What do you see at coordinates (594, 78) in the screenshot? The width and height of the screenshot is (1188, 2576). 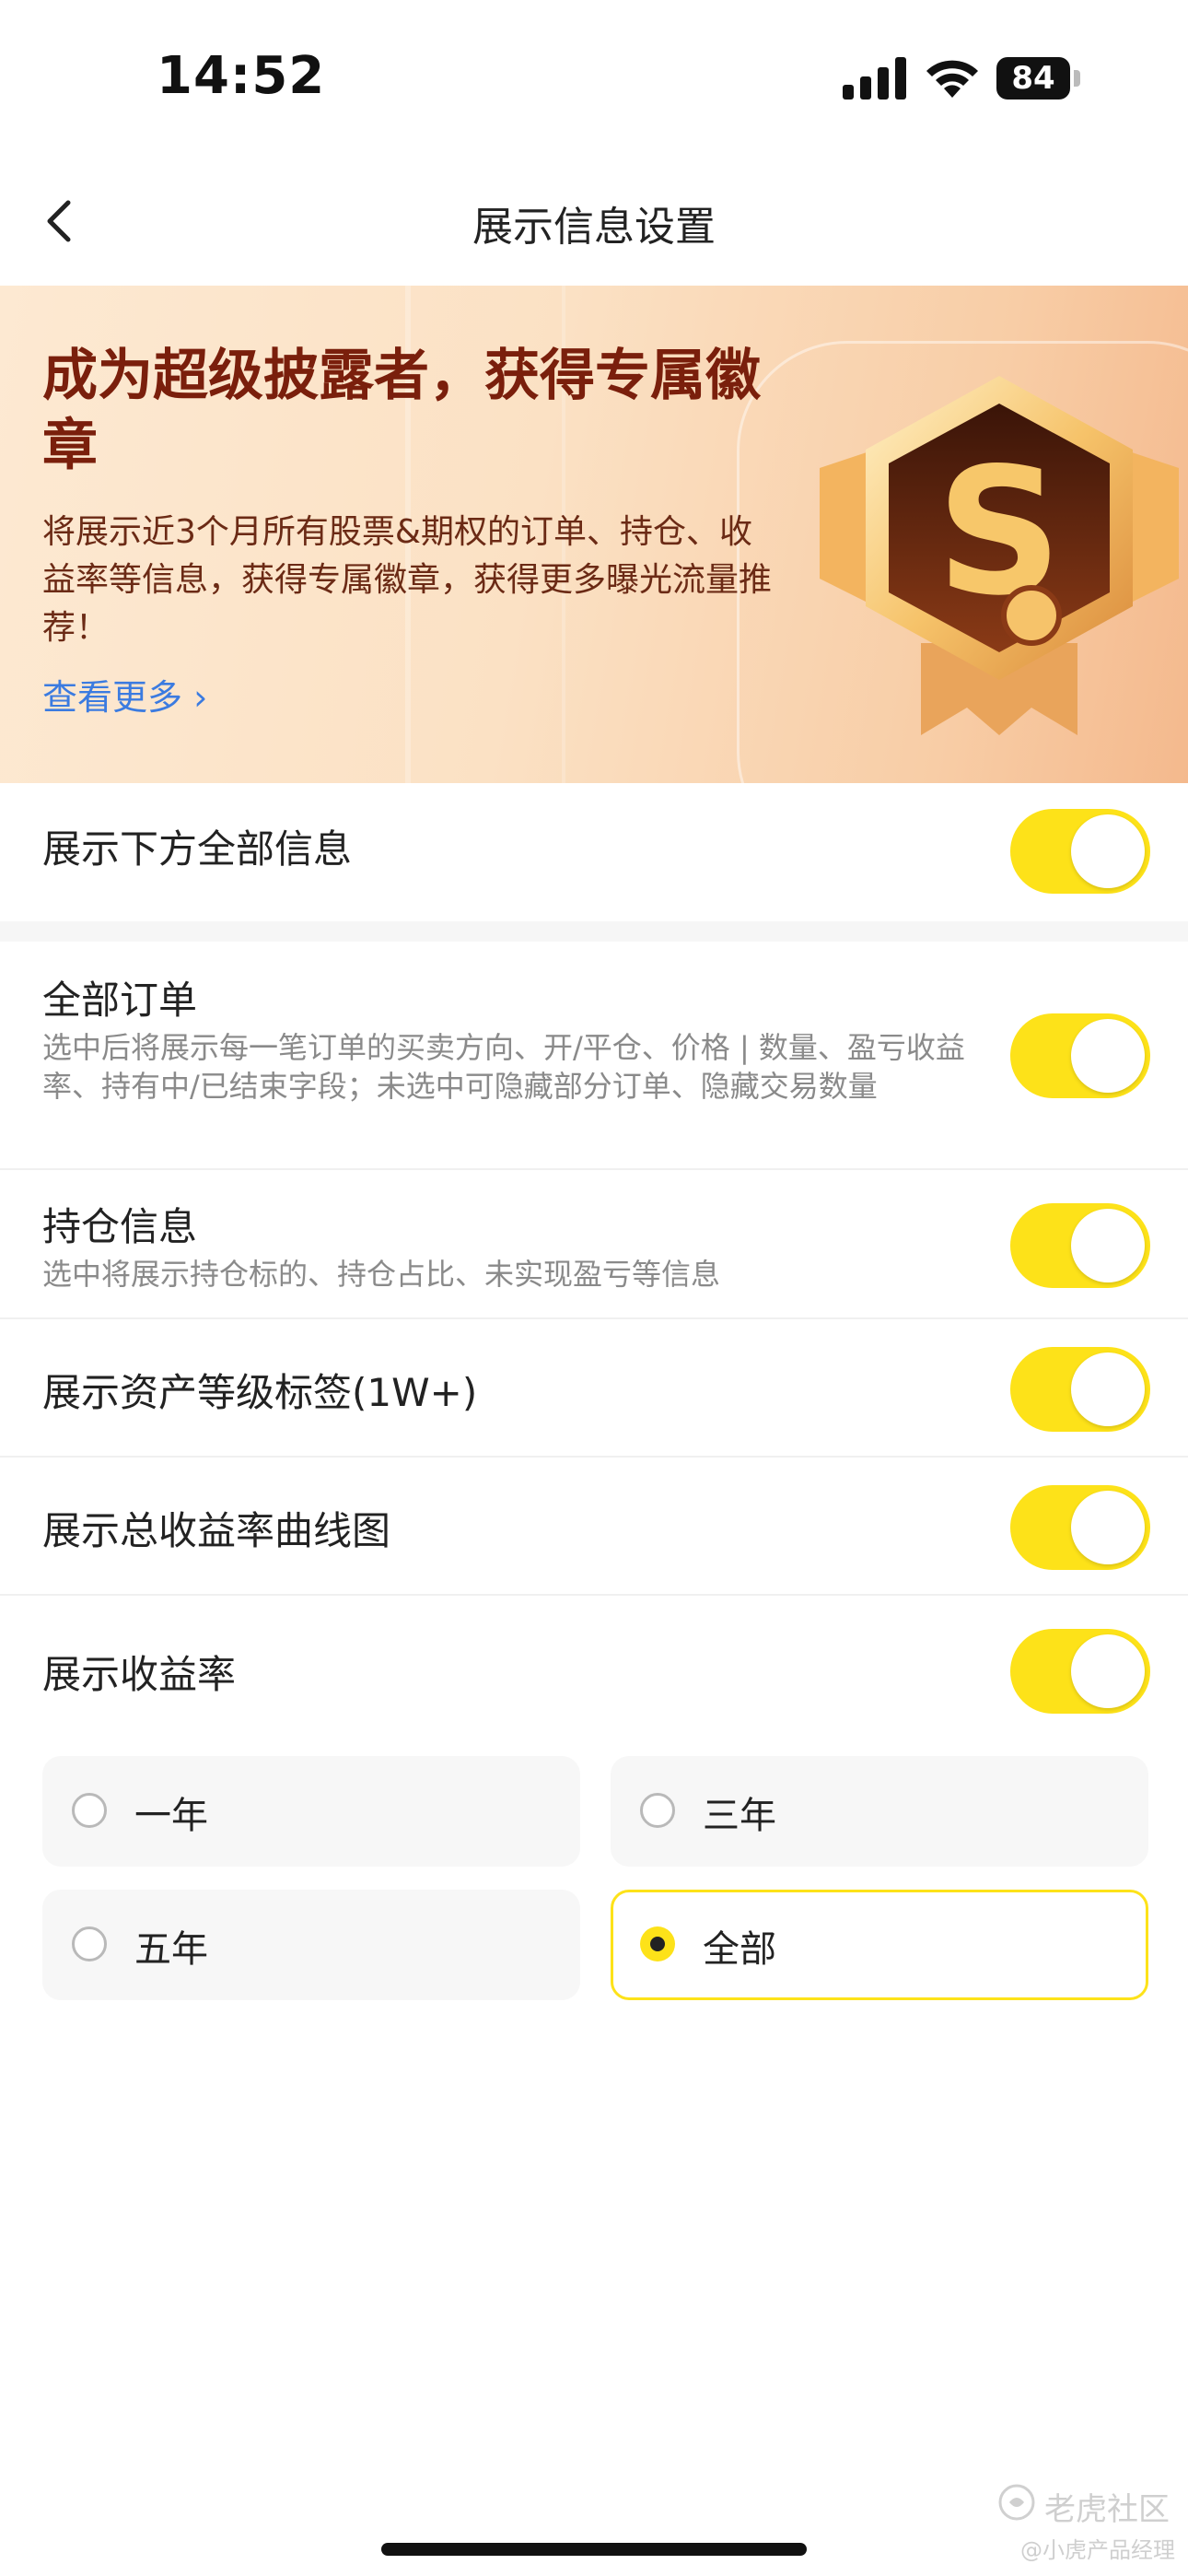 I see `status-bar: 14:52 84` at bounding box center [594, 78].